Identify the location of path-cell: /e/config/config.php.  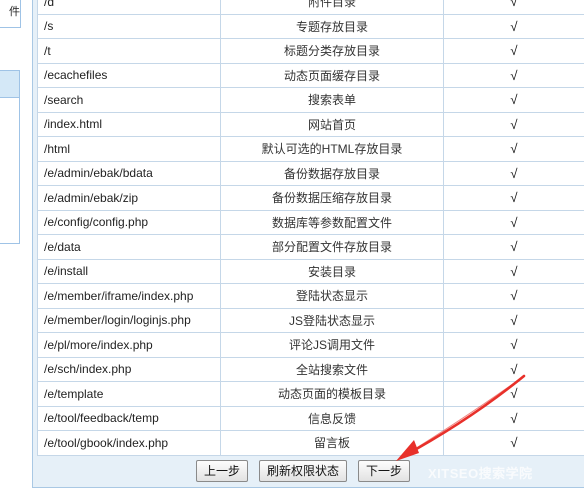
(129, 222).